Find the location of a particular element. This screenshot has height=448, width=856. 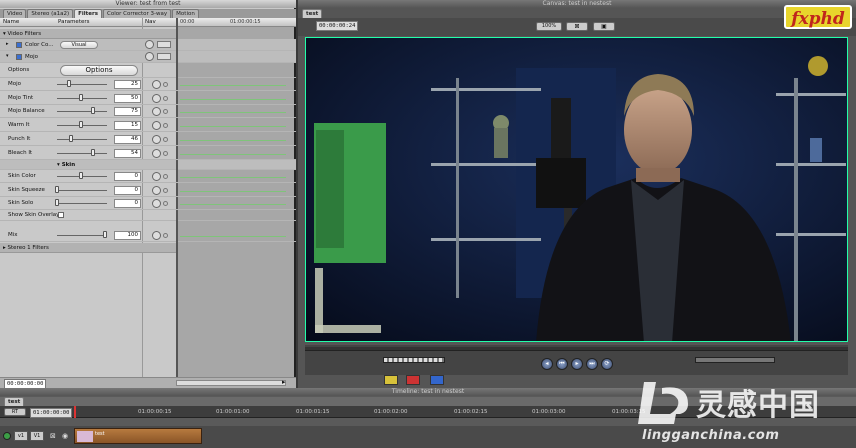

visual-button: Visual is located at coordinates (79, 45).